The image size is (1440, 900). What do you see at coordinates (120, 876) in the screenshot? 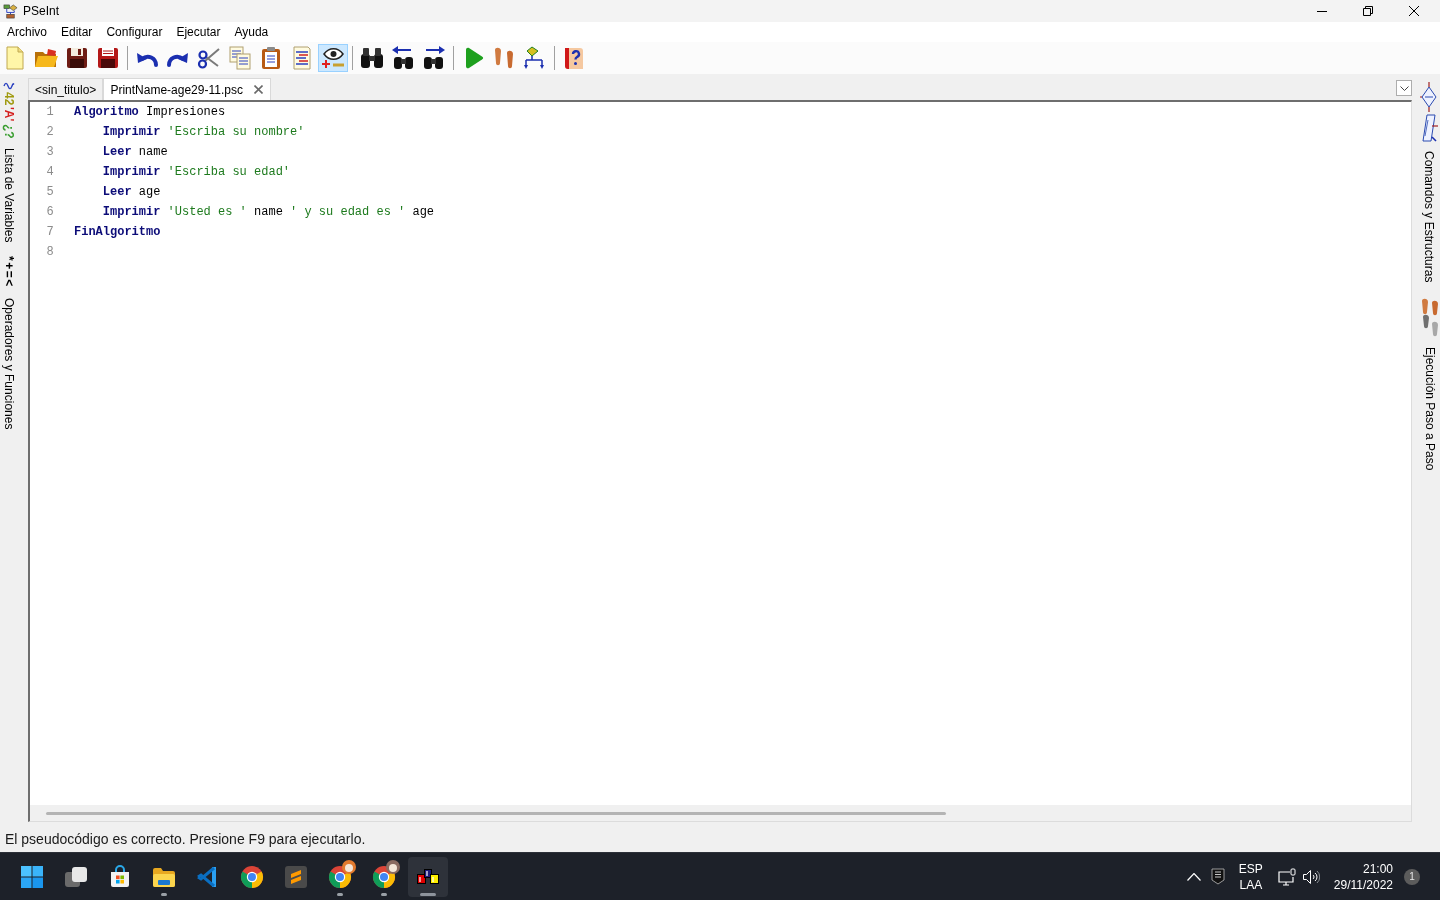
I see `shopping-bag-icon` at bounding box center [120, 876].